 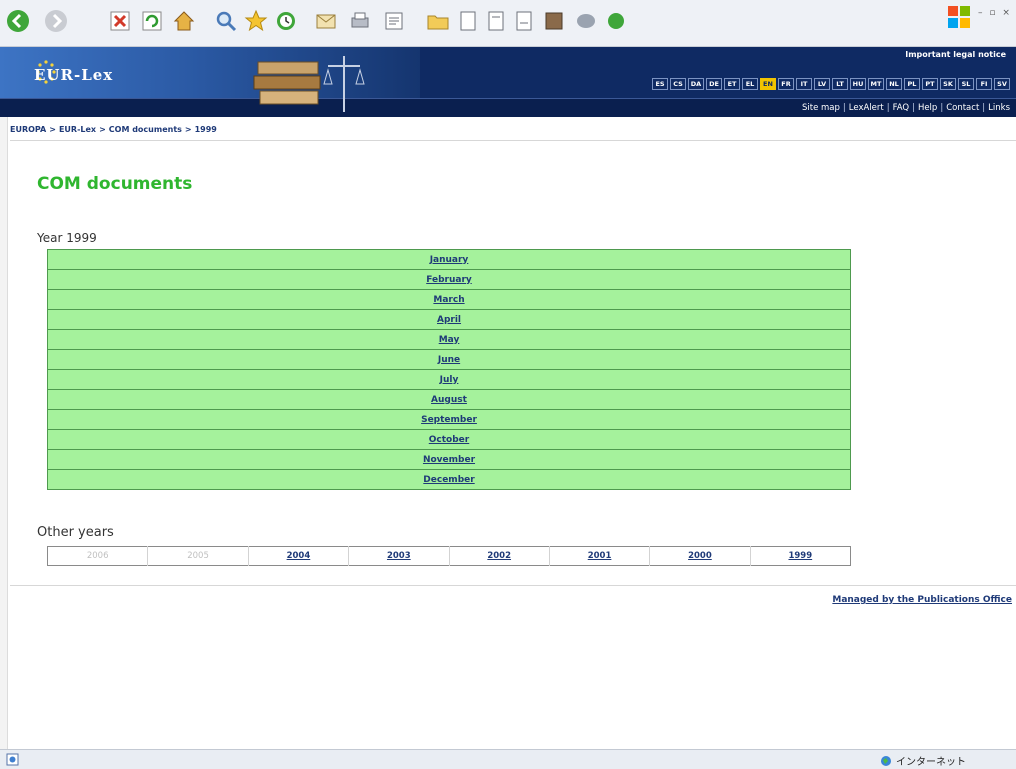 I want to click on month-cell: May, so click(x=449, y=339).